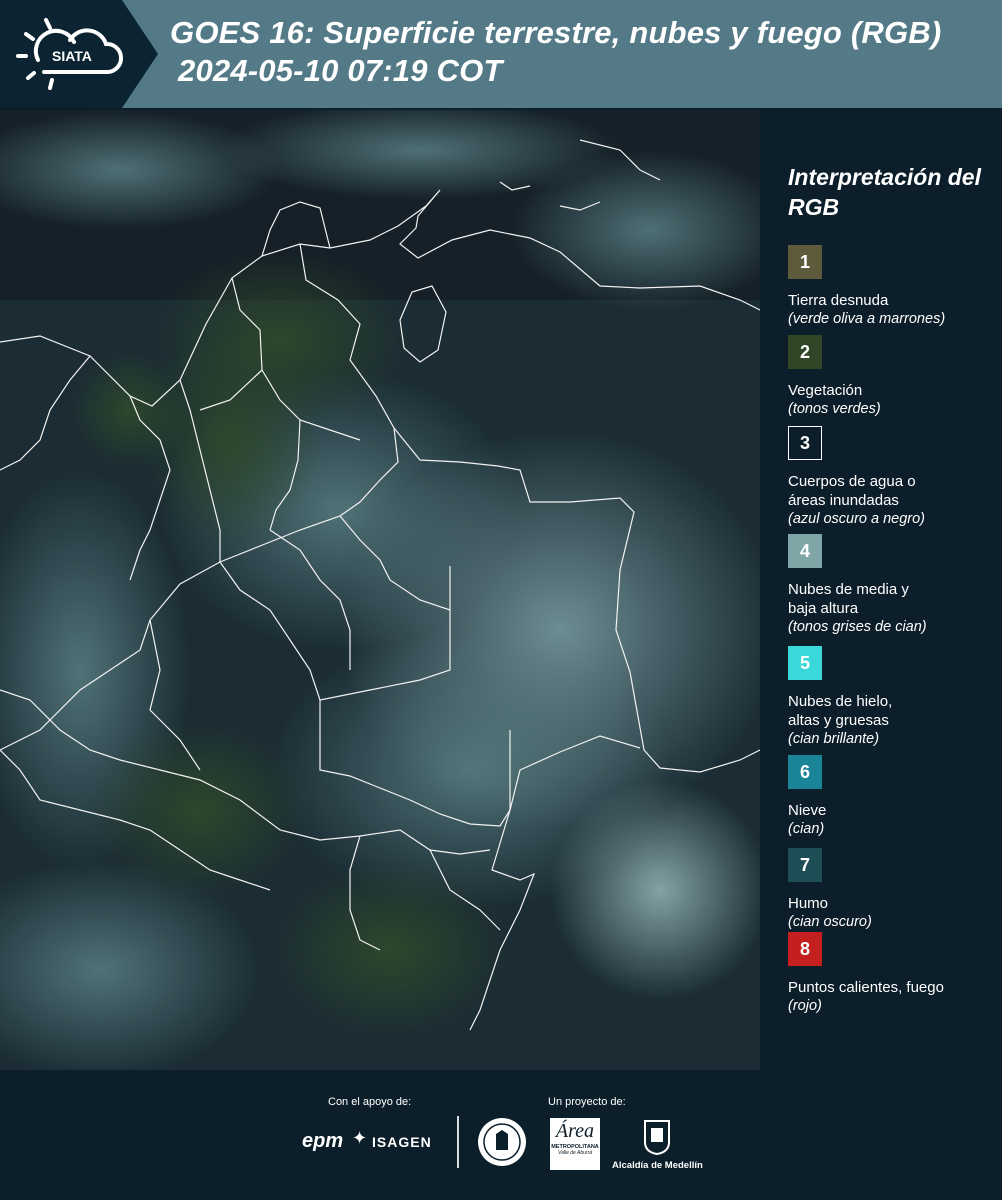 The width and height of the screenshot is (1002, 1200). What do you see at coordinates (867, 319) in the screenshot?
I see `legend-description: (verde oliva a marrones)` at bounding box center [867, 319].